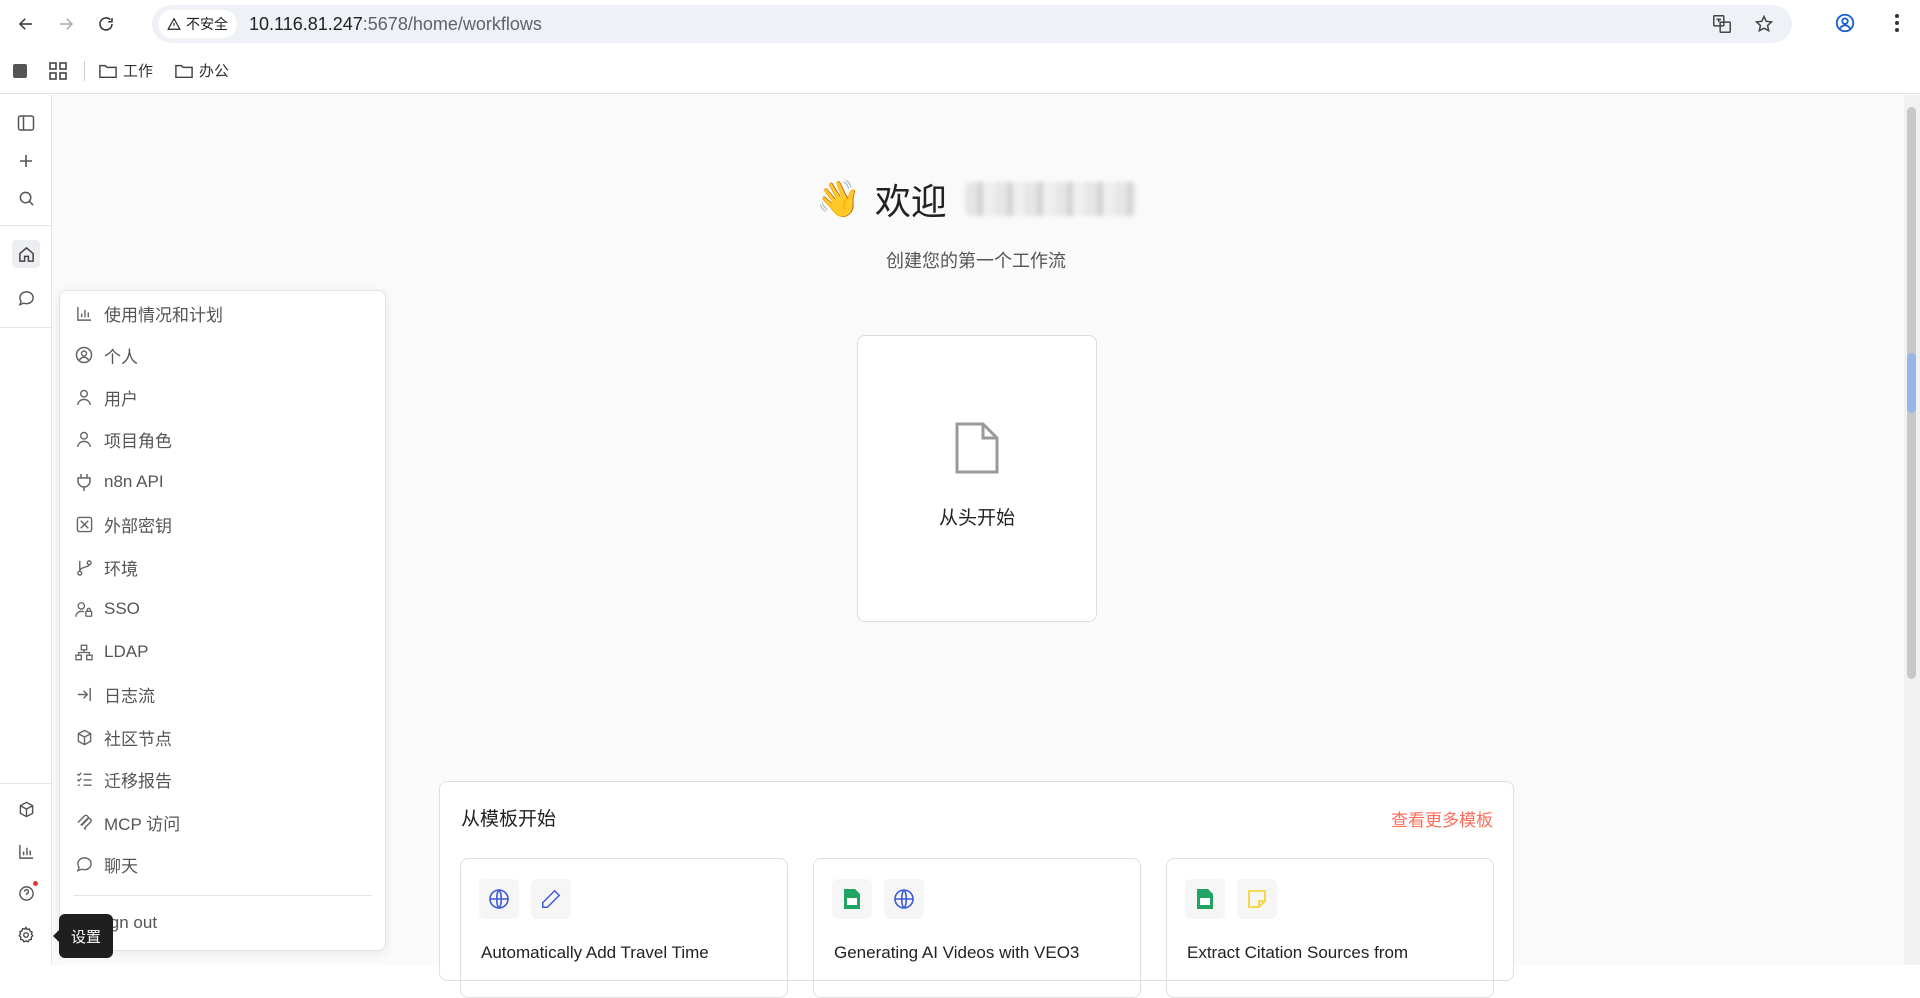  Describe the element at coordinates (26, 161) in the screenshot. I see `plus-icon` at that location.